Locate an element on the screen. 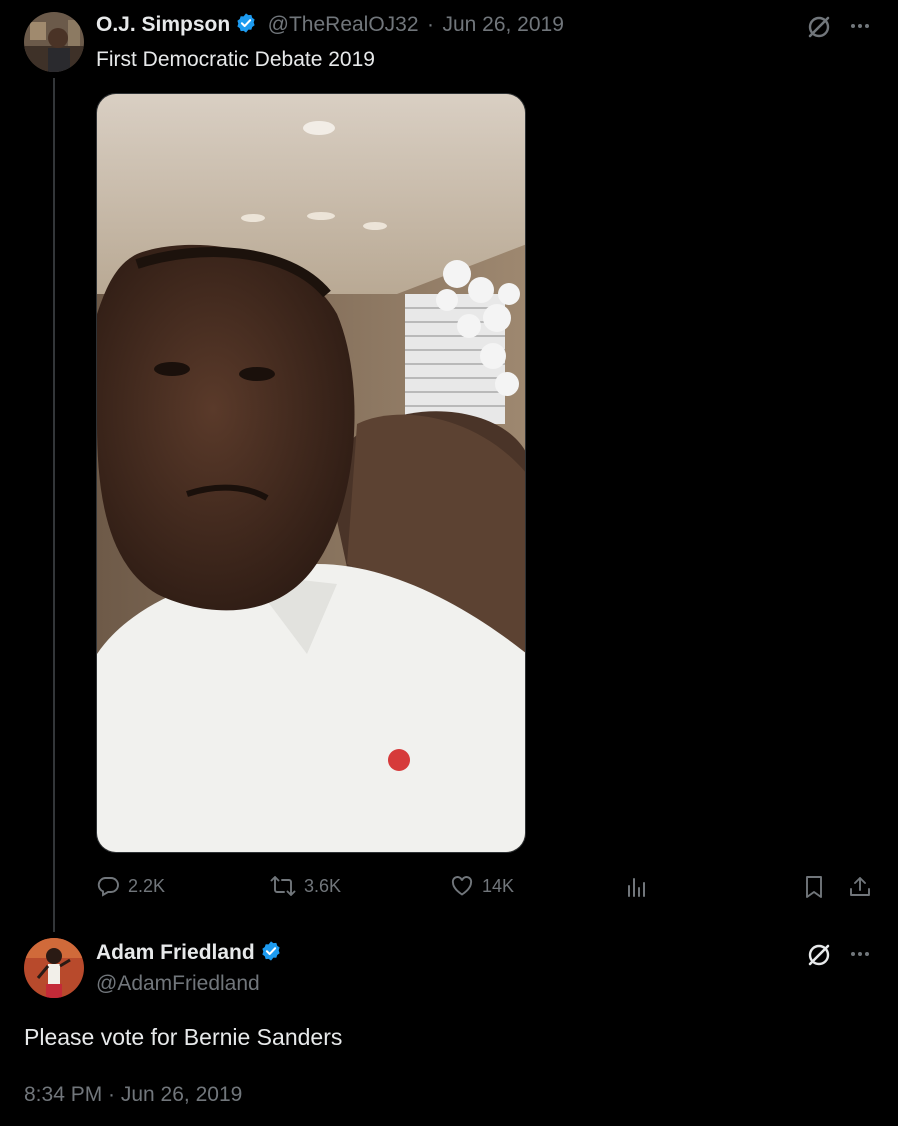  reply-text: Please vote for Bernie Sanders is located at coordinates (183, 1037).